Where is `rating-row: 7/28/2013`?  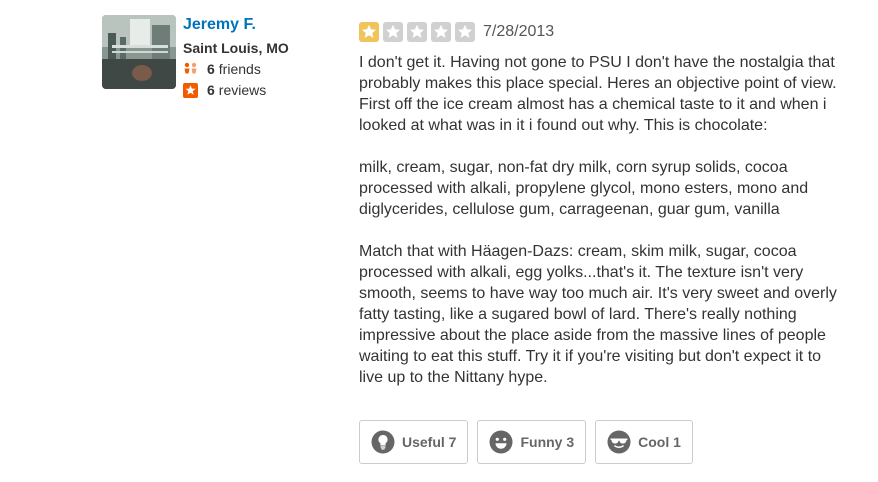 rating-row: 7/28/2013 is located at coordinates (604, 32).